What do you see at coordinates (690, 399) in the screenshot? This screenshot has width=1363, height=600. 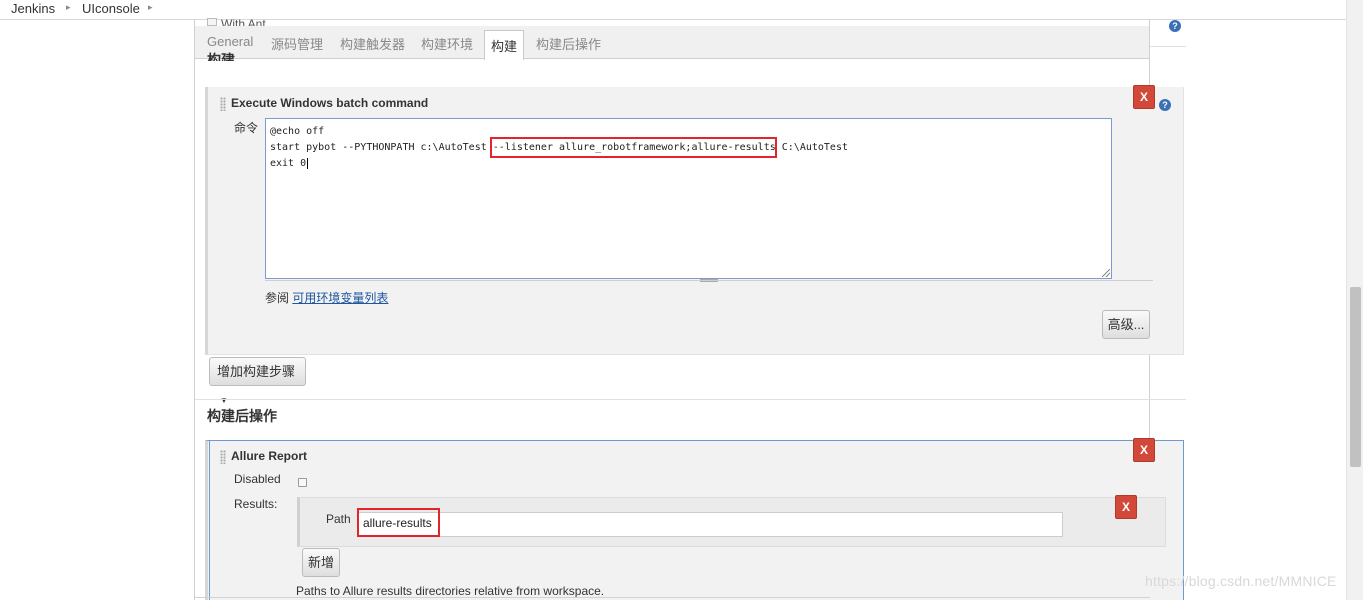 I see `section-divider` at bounding box center [690, 399].